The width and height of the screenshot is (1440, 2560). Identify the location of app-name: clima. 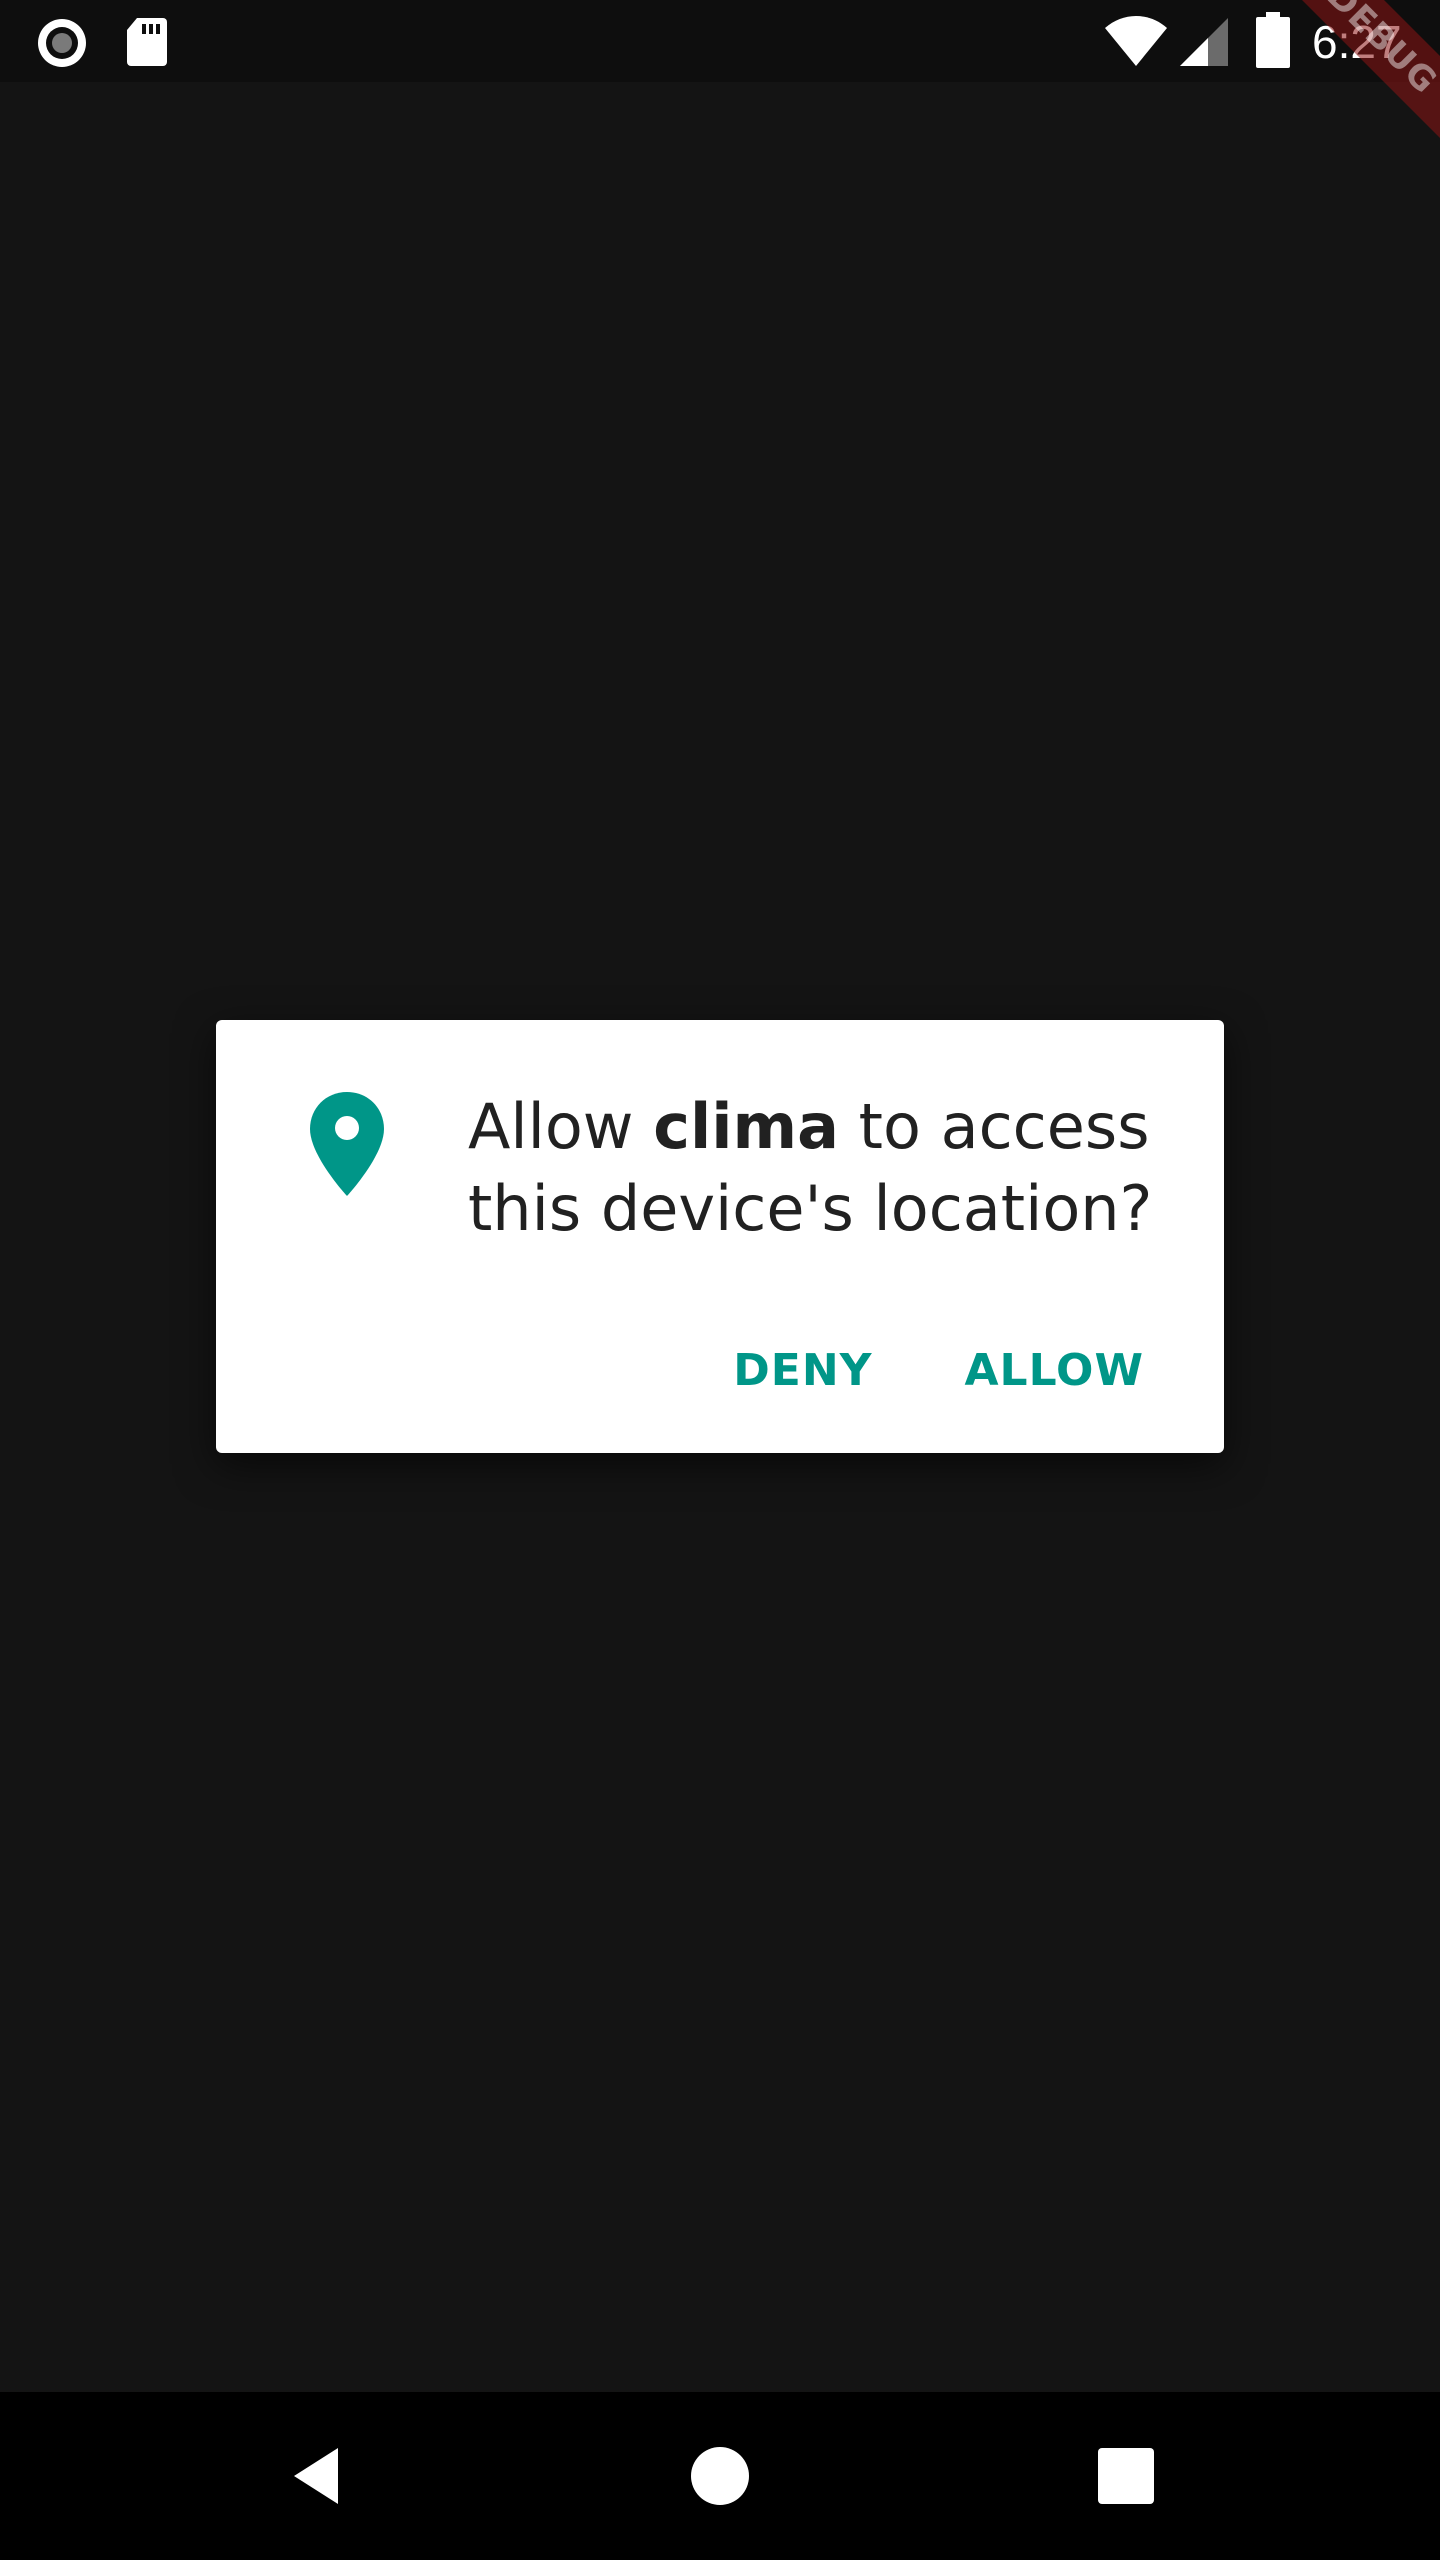
(746, 1126).